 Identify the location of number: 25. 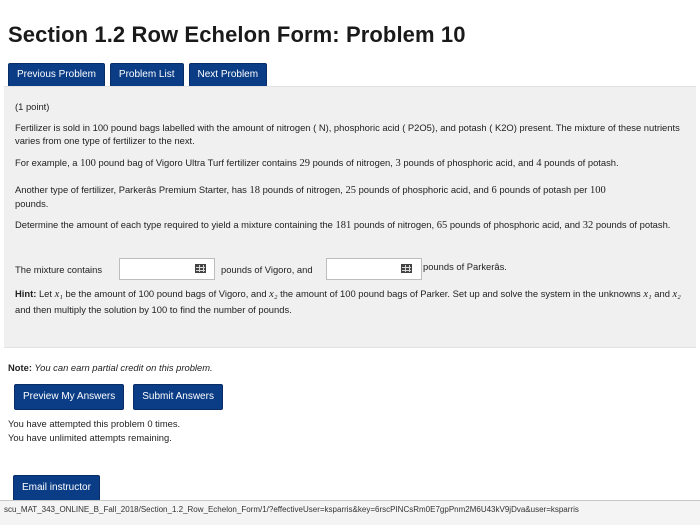
(350, 190).